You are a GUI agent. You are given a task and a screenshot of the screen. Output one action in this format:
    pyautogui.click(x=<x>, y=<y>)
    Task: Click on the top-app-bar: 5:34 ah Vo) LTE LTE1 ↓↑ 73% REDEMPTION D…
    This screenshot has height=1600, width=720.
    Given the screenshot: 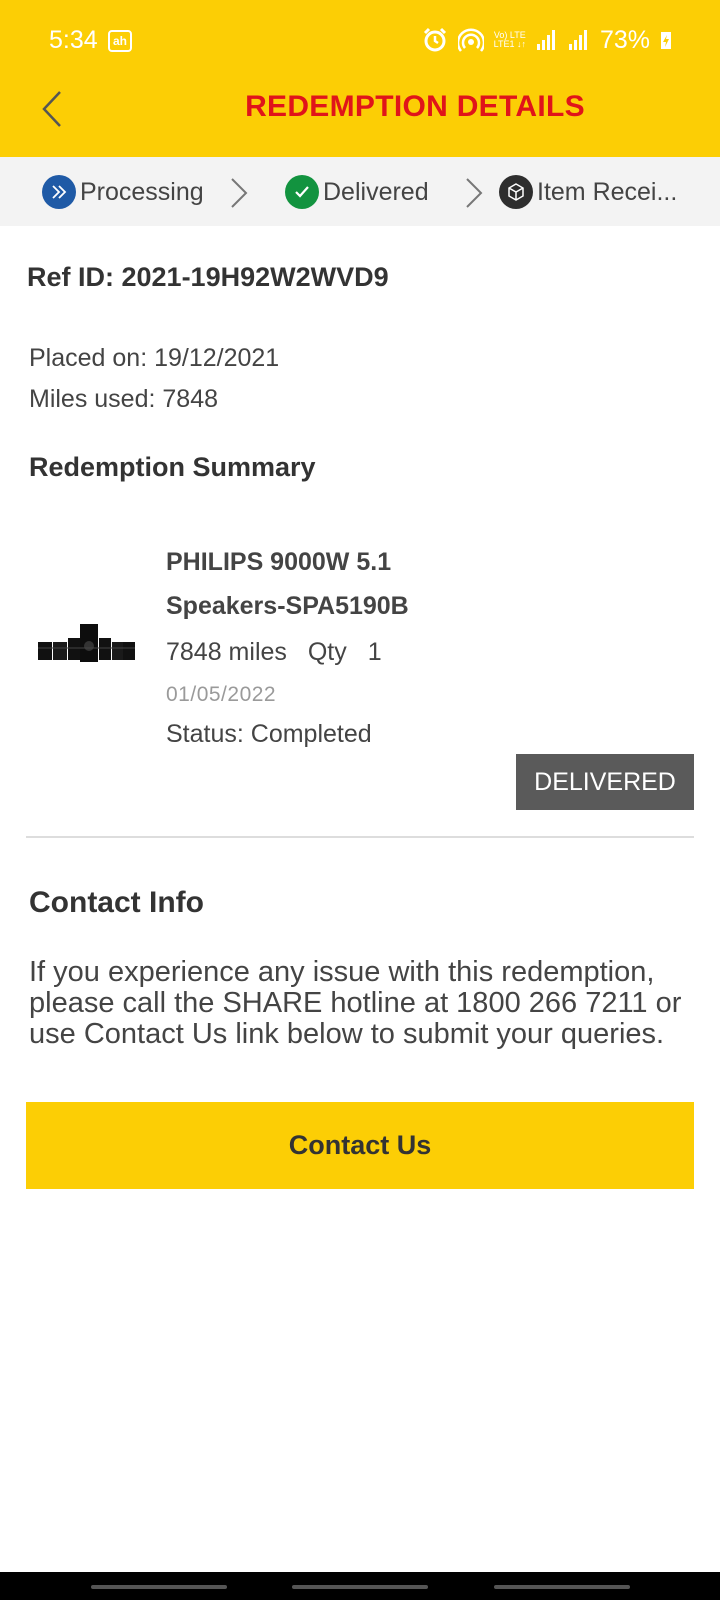 What is the action you would take?
    pyautogui.click(x=360, y=78)
    